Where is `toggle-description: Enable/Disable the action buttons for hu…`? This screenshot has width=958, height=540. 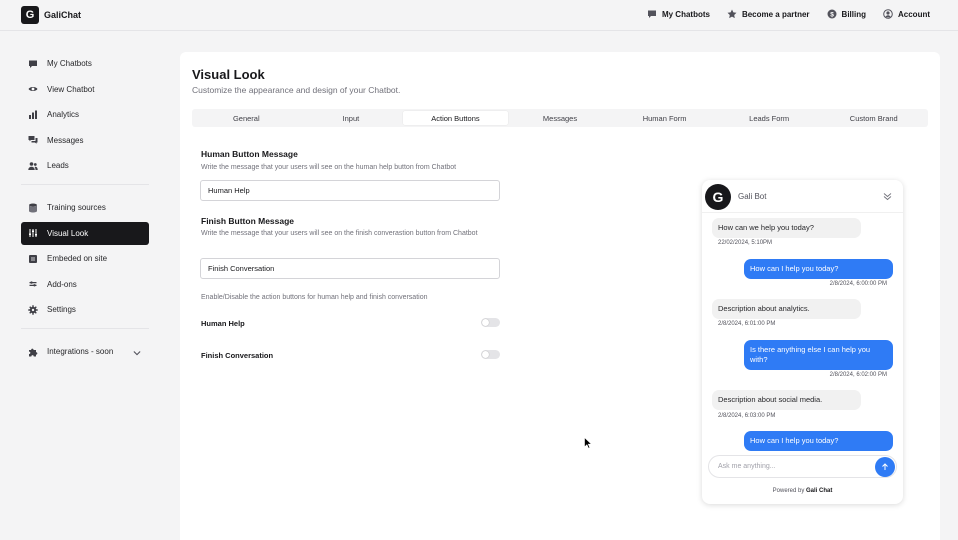 toggle-description: Enable/Disable the action buttons for hu… is located at coordinates (314, 297).